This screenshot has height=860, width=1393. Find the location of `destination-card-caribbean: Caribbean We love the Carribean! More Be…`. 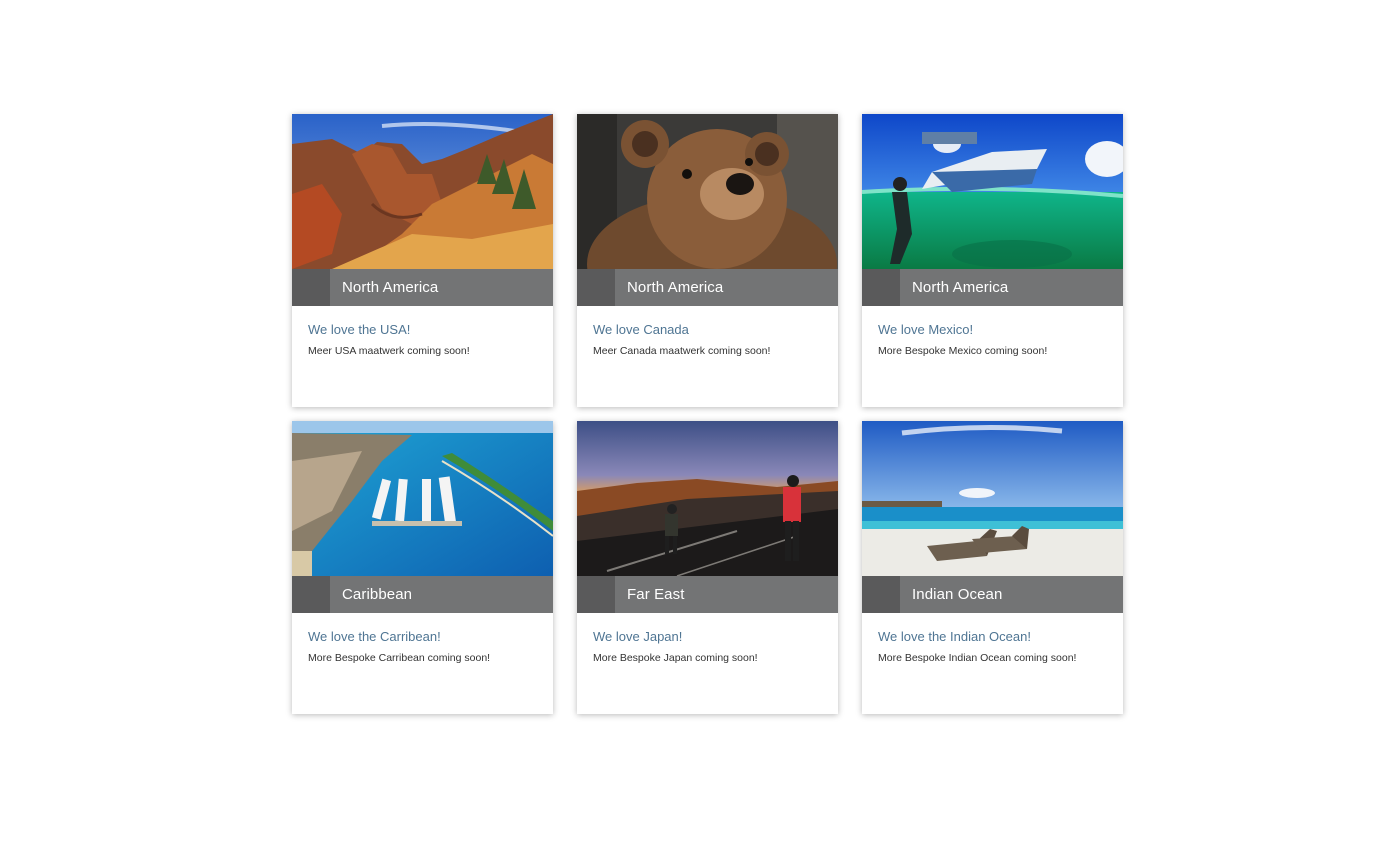

destination-card-caribbean: Caribbean We love the Carribean! More Be… is located at coordinates (422, 567).